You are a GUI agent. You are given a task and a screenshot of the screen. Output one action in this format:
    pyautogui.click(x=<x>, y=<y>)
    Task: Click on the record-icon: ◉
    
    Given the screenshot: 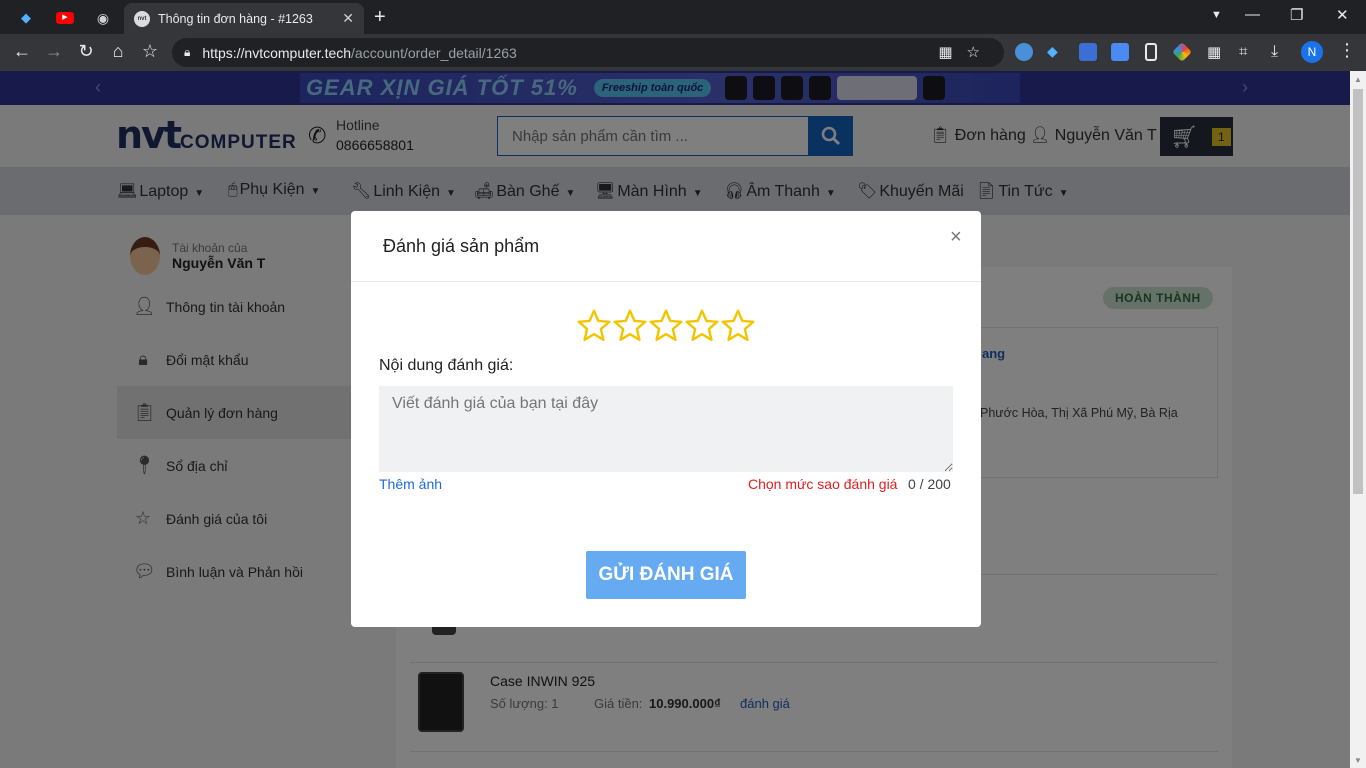 What is the action you would take?
    pyautogui.click(x=103, y=17)
    